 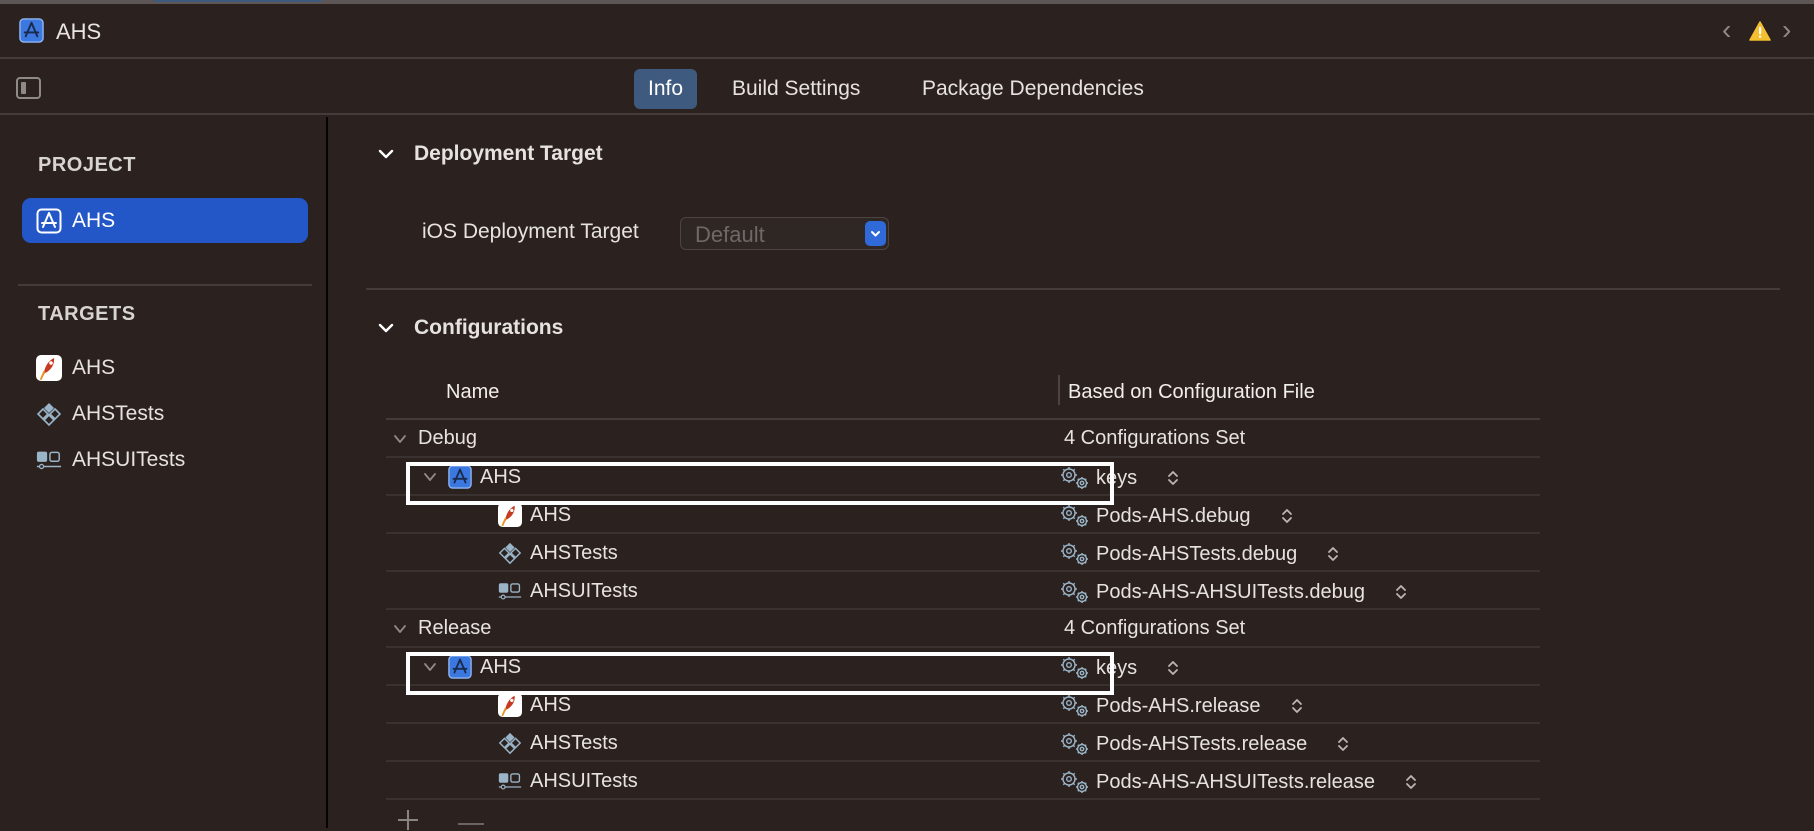 What do you see at coordinates (1237, 782) in the screenshot?
I see `config-file-popup: Pods-AHS-AHSUITests.release` at bounding box center [1237, 782].